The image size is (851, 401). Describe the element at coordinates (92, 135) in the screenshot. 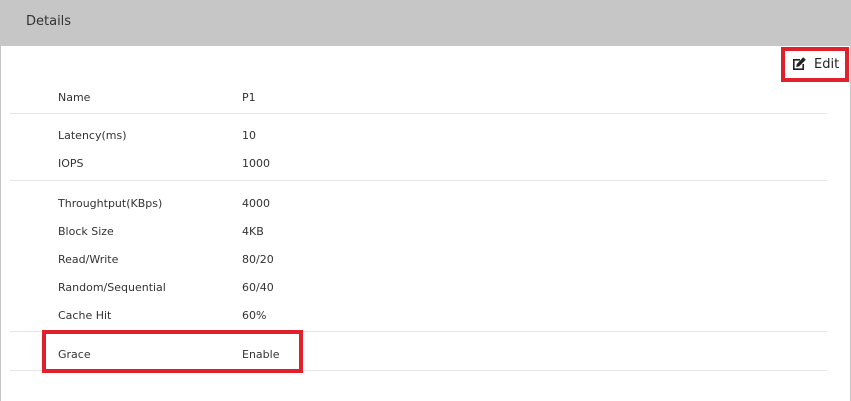

I see `field-label: Latency(ms)` at that location.